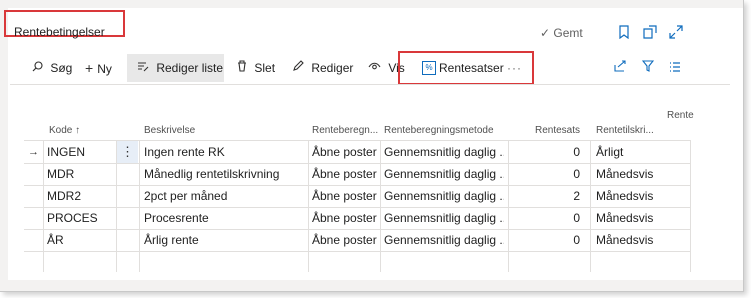  Describe the element at coordinates (545, 33) in the screenshot. I see `check-icon: ✓` at that location.